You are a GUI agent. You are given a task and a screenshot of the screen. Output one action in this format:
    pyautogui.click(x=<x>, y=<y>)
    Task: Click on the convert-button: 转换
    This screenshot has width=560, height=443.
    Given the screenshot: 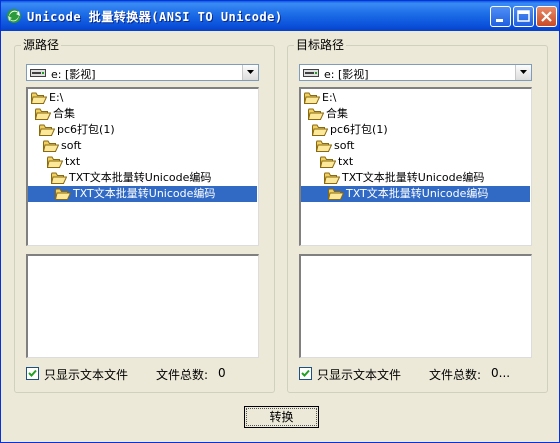 What is the action you would take?
    pyautogui.click(x=281, y=417)
    